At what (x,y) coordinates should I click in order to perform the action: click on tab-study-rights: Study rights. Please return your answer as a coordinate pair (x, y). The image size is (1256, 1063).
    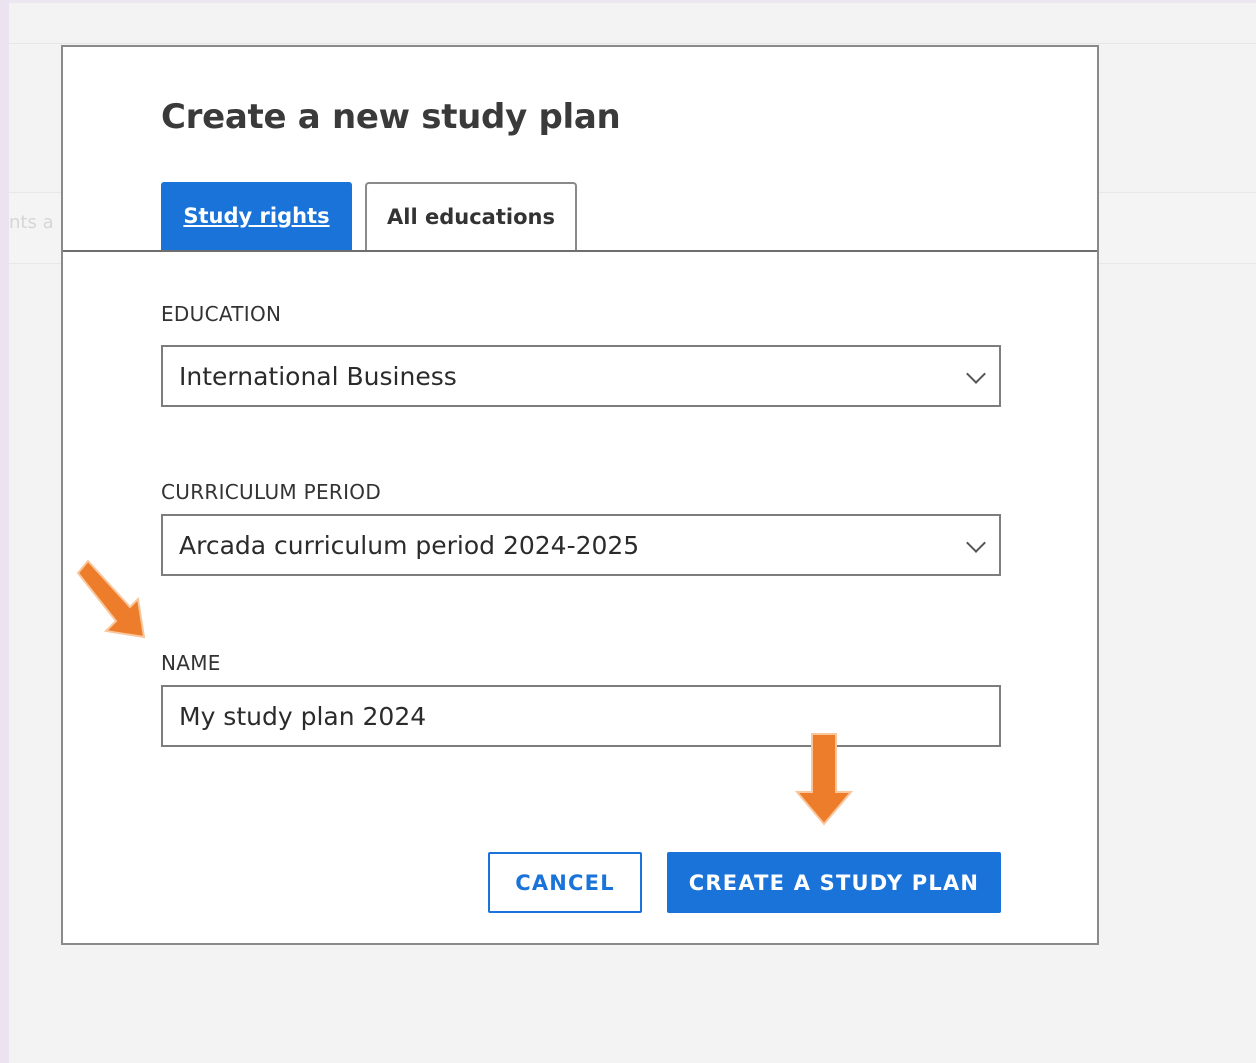
    Looking at the image, I should click on (256, 216).